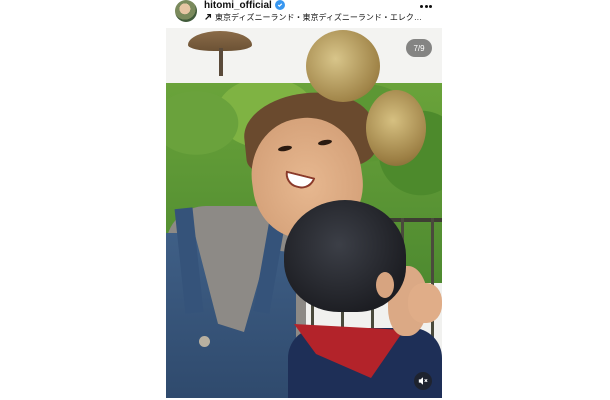  Describe the element at coordinates (279, 5) in the screenshot. I see `verified-badge-icon` at that location.